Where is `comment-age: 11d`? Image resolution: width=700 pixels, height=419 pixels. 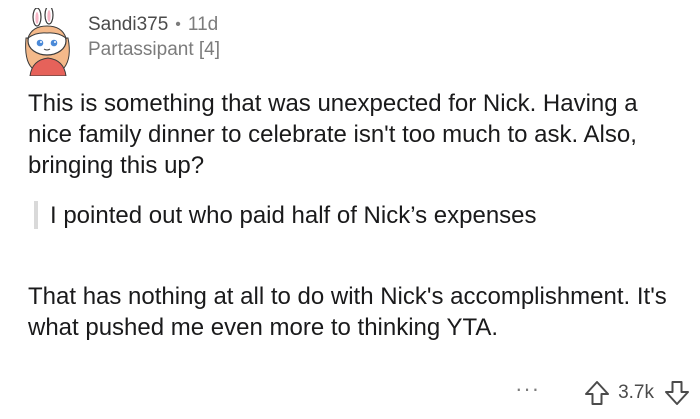
comment-age: 11d is located at coordinates (203, 24).